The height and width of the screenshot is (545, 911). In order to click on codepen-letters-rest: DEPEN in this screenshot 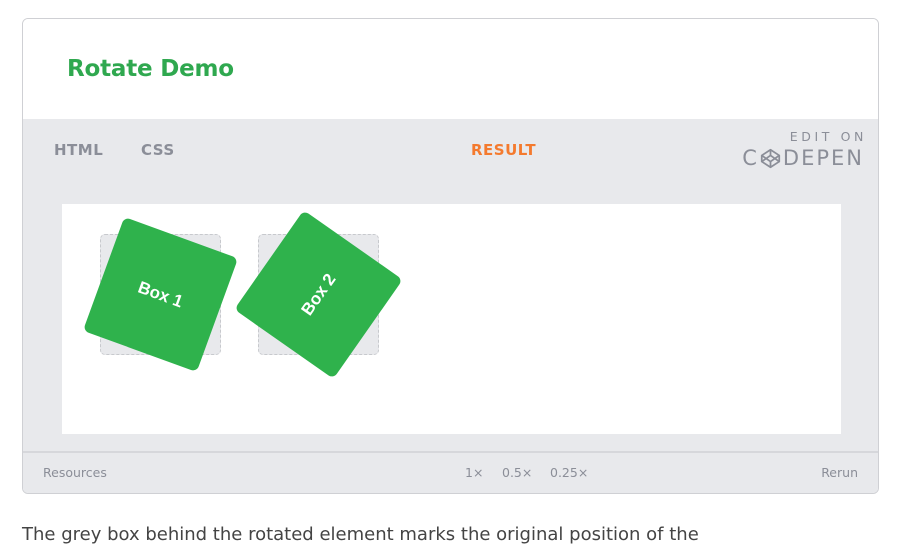, I will do `click(823, 158)`.